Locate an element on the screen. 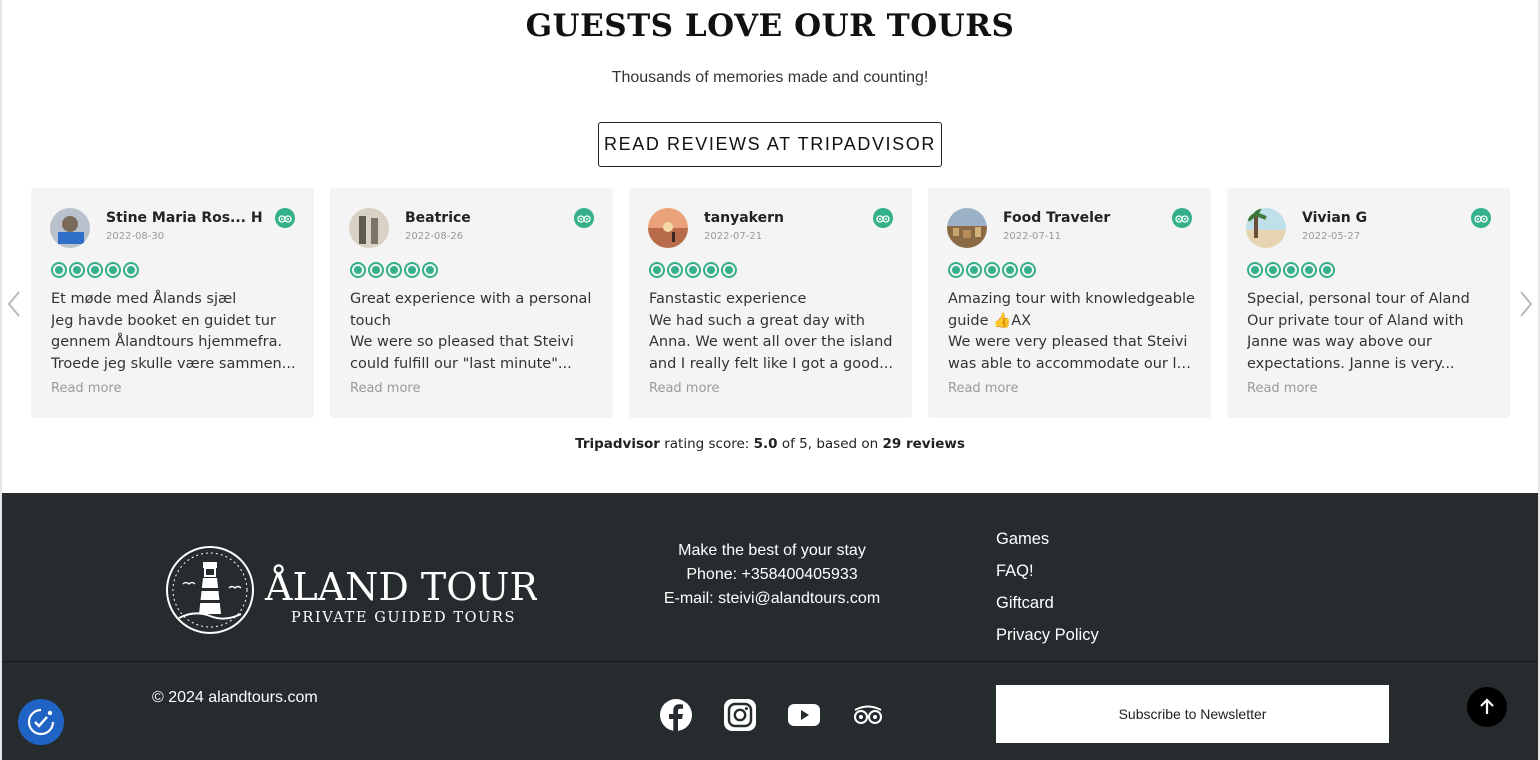  contact-email: E-mail: steivi@alandtours.com is located at coordinates (772, 599).